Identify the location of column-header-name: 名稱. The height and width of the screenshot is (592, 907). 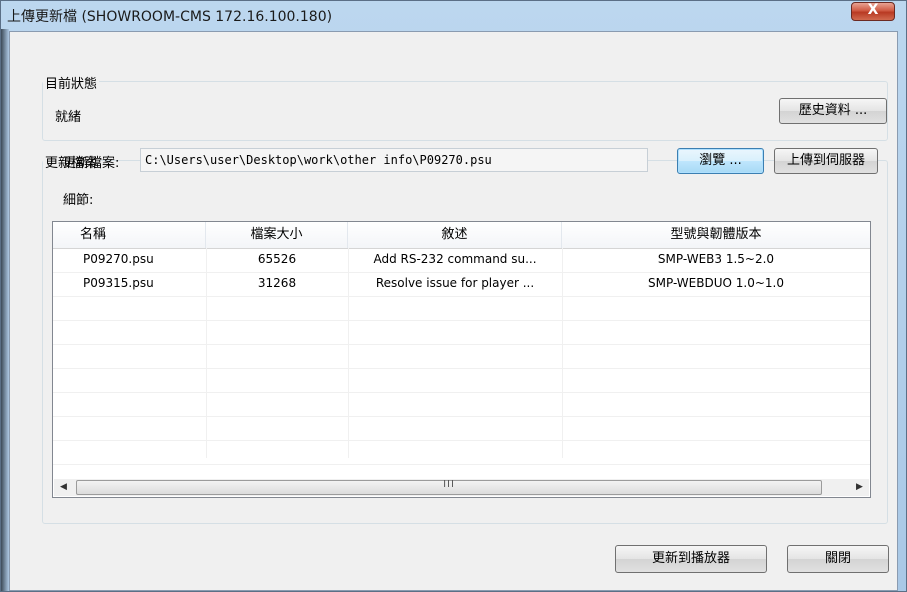
(129, 235).